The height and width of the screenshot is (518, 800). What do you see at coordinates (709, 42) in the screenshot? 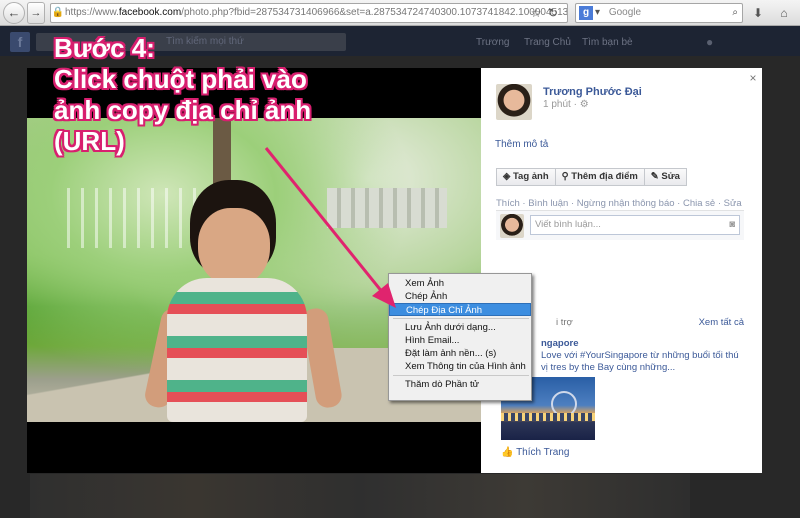
I see `notification-globe-icon: ●` at bounding box center [709, 42].